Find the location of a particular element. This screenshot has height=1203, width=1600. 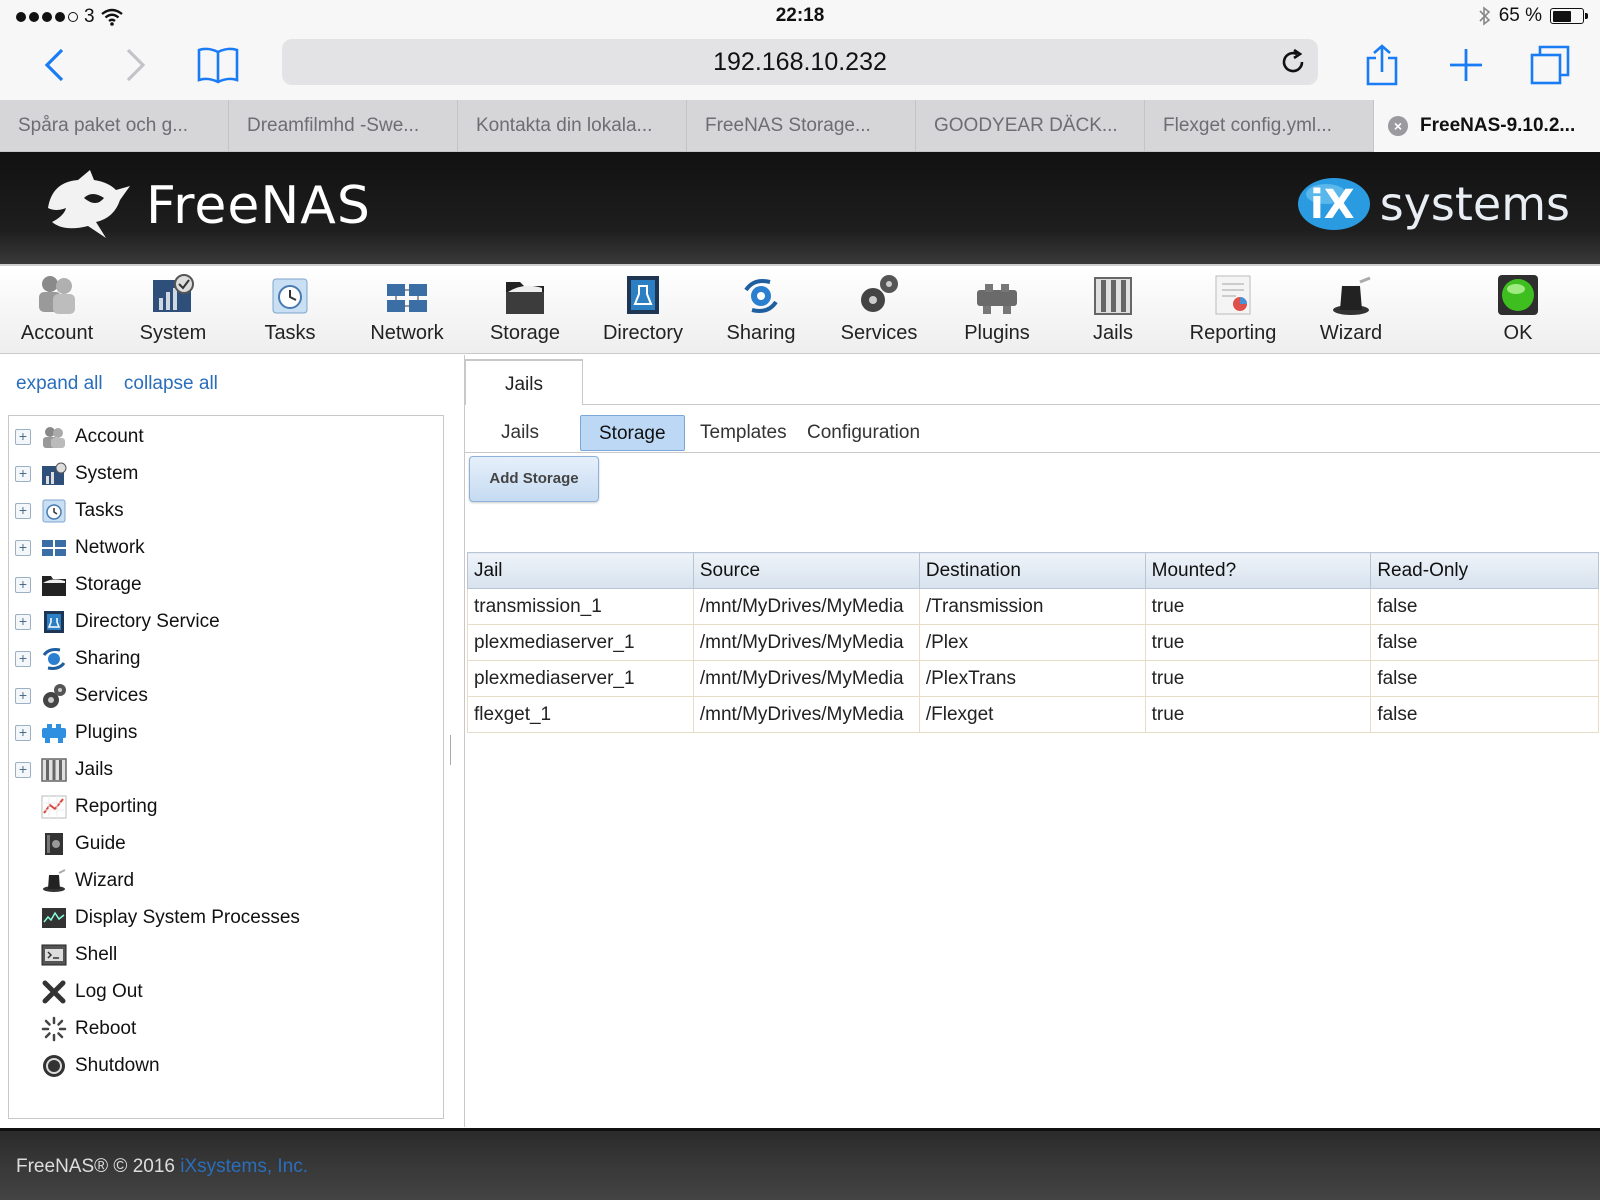

address-bar: 192.168.10.232 is located at coordinates (800, 62).